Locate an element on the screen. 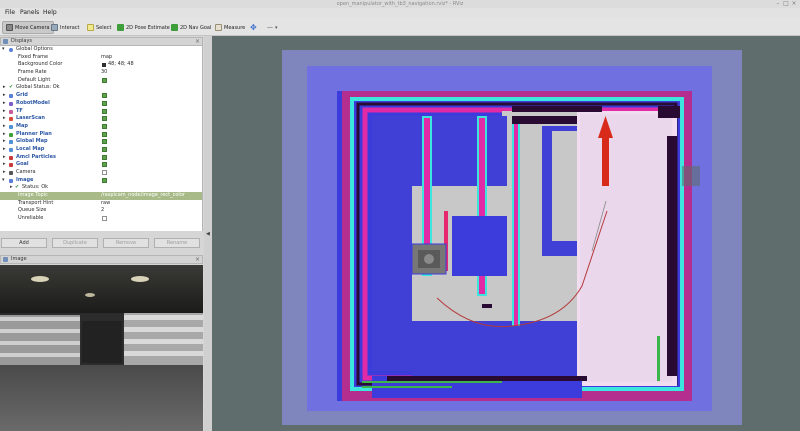 The width and height of the screenshot is (800, 431). laserscan-checkbox is located at coordinates (104, 119).